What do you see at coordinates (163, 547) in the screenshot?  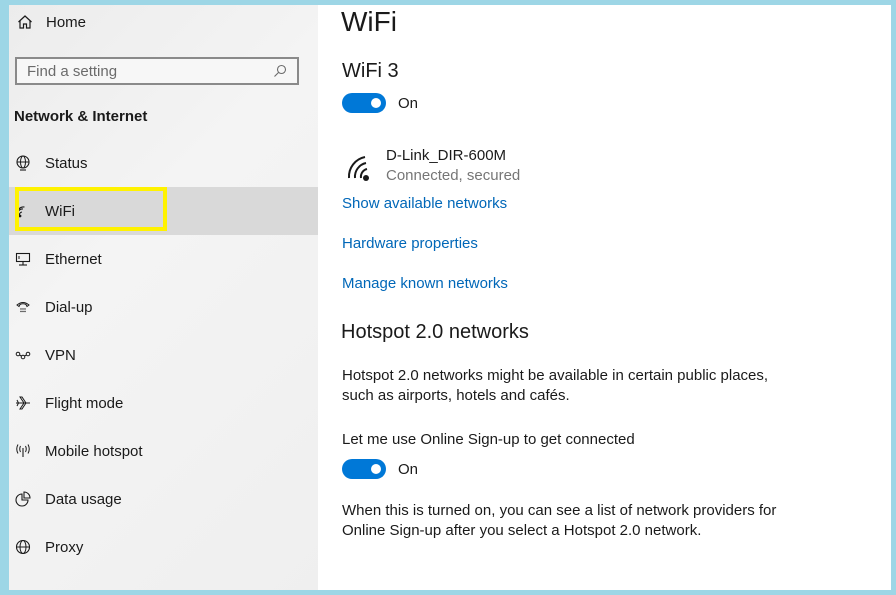 I see `sidebar-item-proxy: Proxy` at bounding box center [163, 547].